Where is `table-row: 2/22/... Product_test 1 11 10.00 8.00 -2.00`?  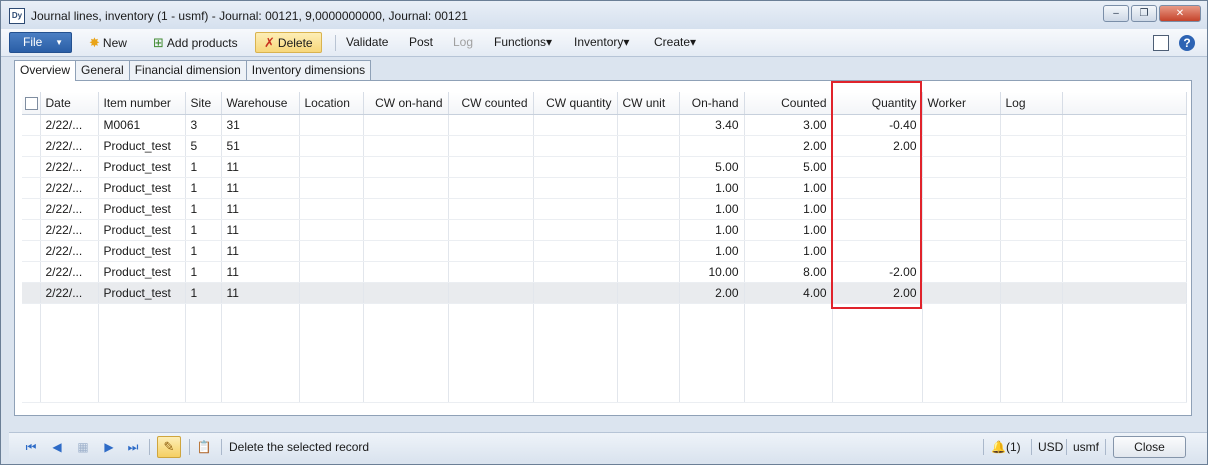
table-row: 2/22/... Product_test 1 11 10.00 8.00 -2.00 is located at coordinates (604, 272).